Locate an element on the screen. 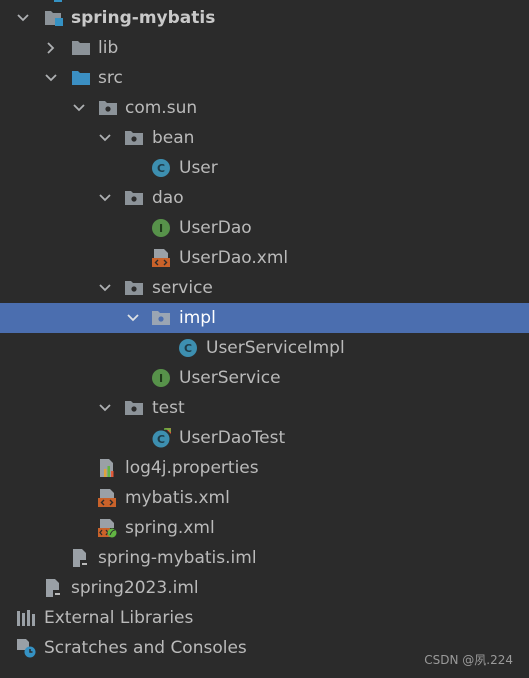  tree-label: src is located at coordinates (110, 78).